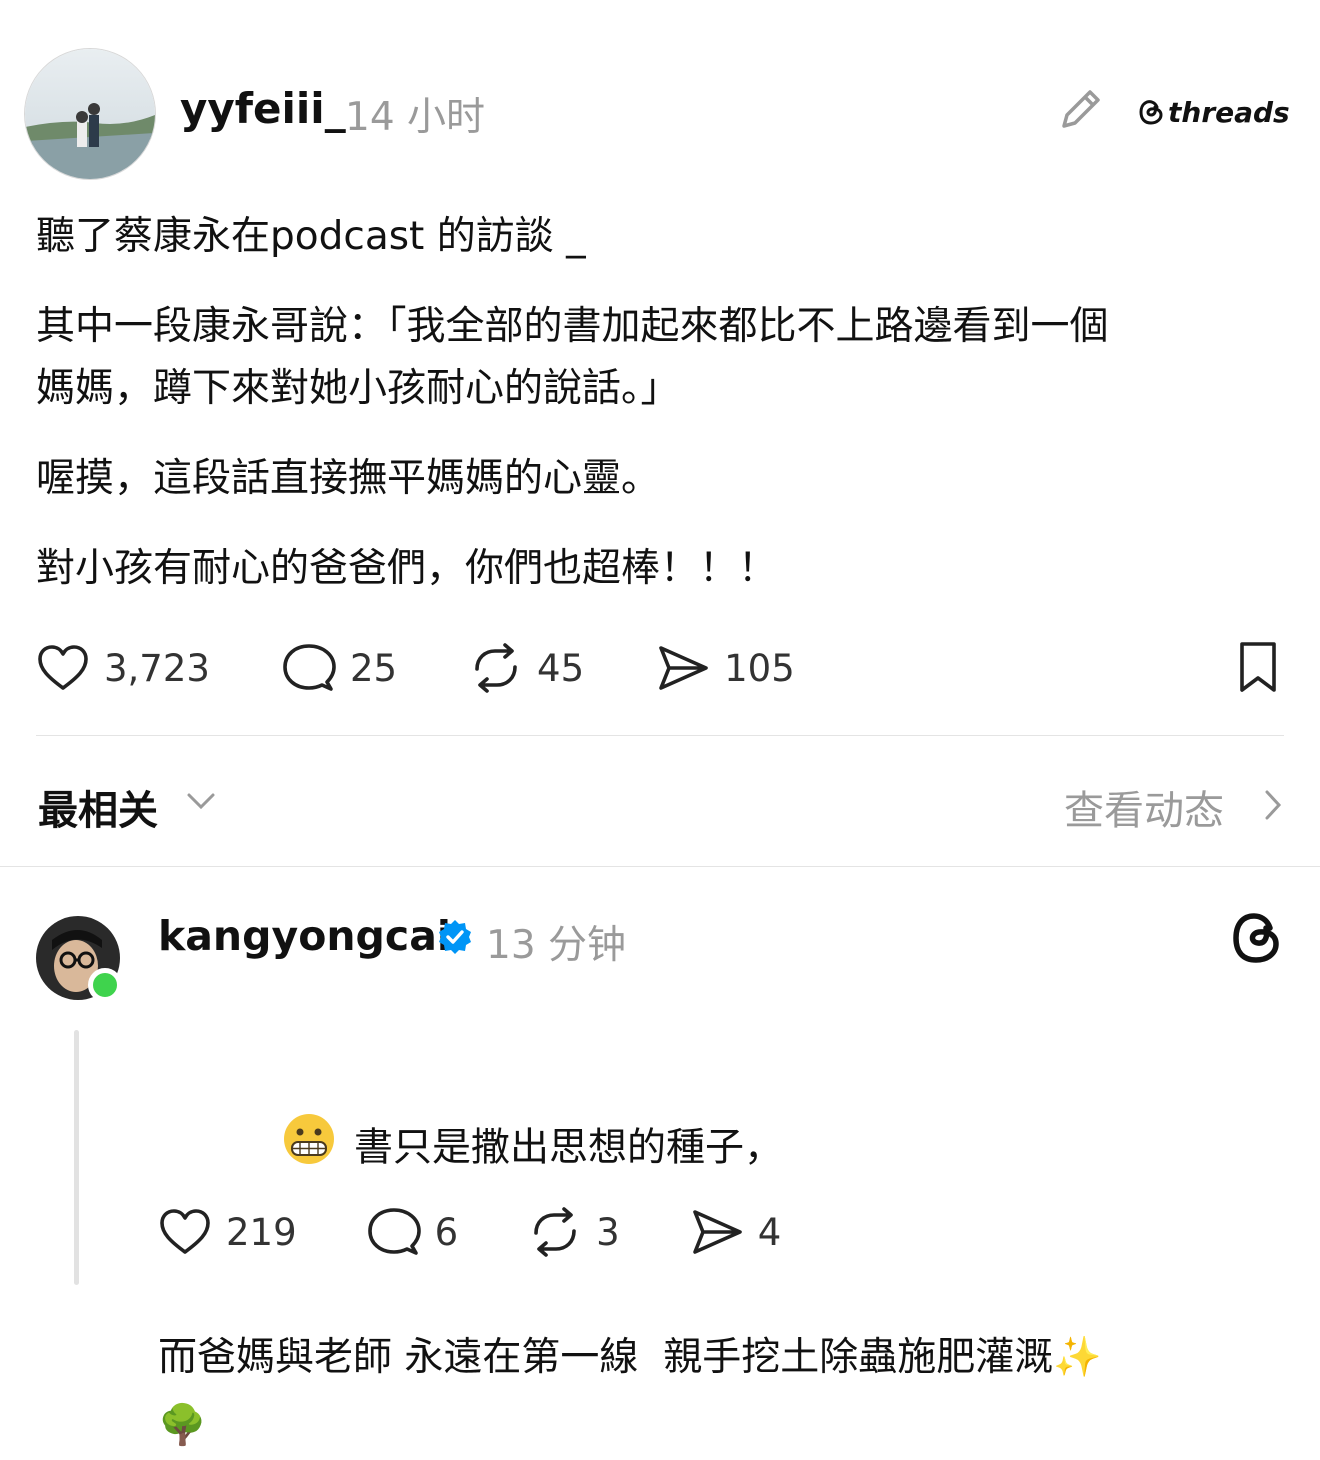  Describe the element at coordinates (1229, 112) in the screenshot. I see `threads-wordmark: threads` at that location.